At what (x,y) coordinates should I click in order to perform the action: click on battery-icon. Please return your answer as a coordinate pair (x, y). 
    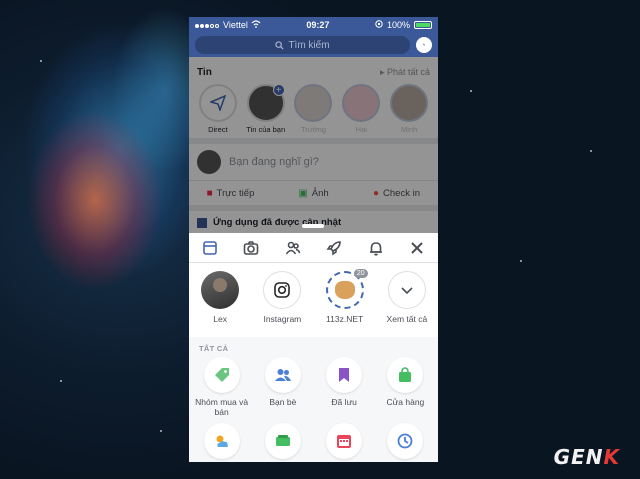
    Looking at the image, I should click on (422, 25).